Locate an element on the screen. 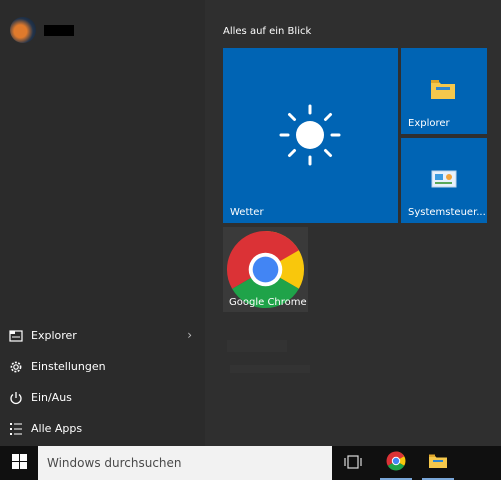 The image size is (501, 480). sun-icon is located at coordinates (310, 137).